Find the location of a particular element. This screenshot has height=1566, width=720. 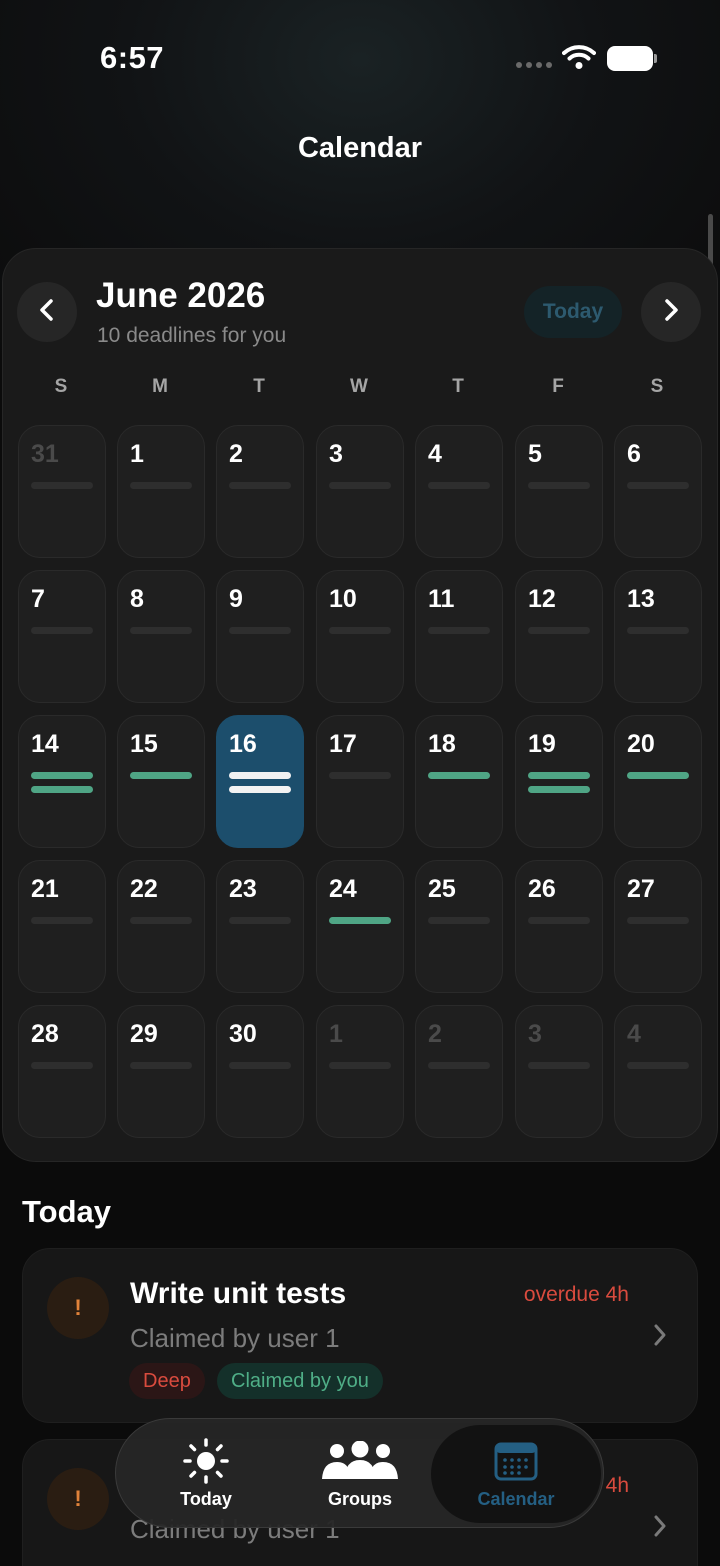

day-number: 17 is located at coordinates (343, 744).